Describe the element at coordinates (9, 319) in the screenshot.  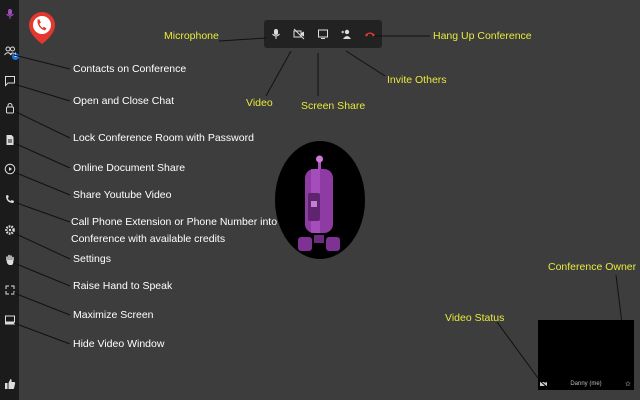
I see `window-icon` at that location.